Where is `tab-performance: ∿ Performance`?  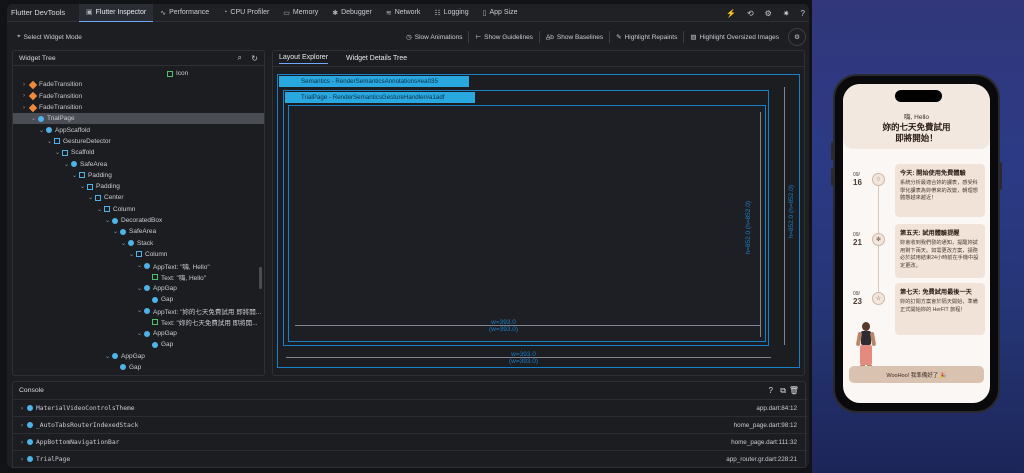 tab-performance: ∿ Performance is located at coordinates (184, 13).